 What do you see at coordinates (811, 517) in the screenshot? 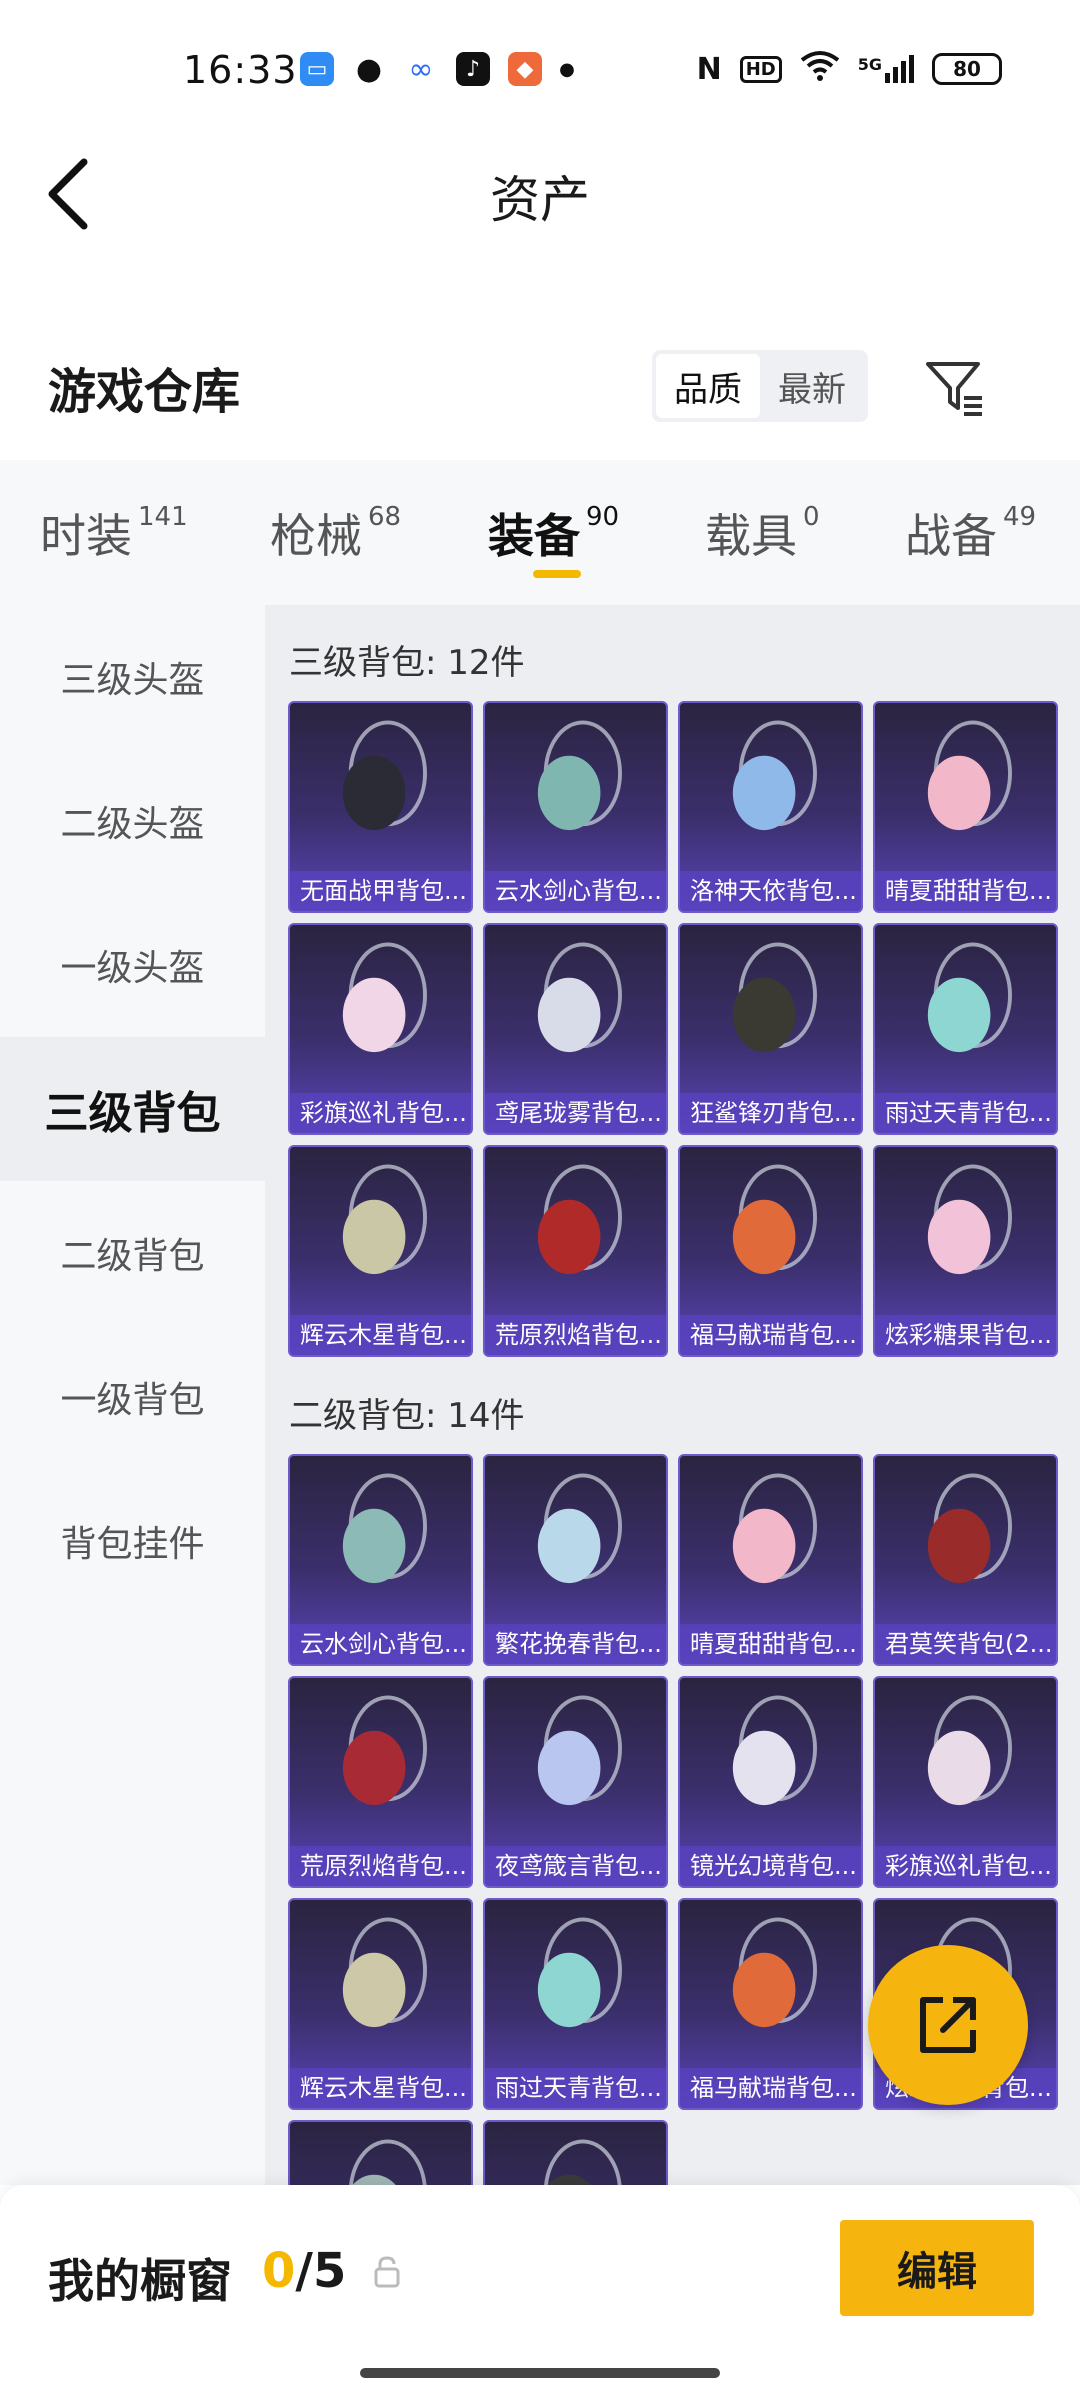
I see `tab-count: 0` at bounding box center [811, 517].